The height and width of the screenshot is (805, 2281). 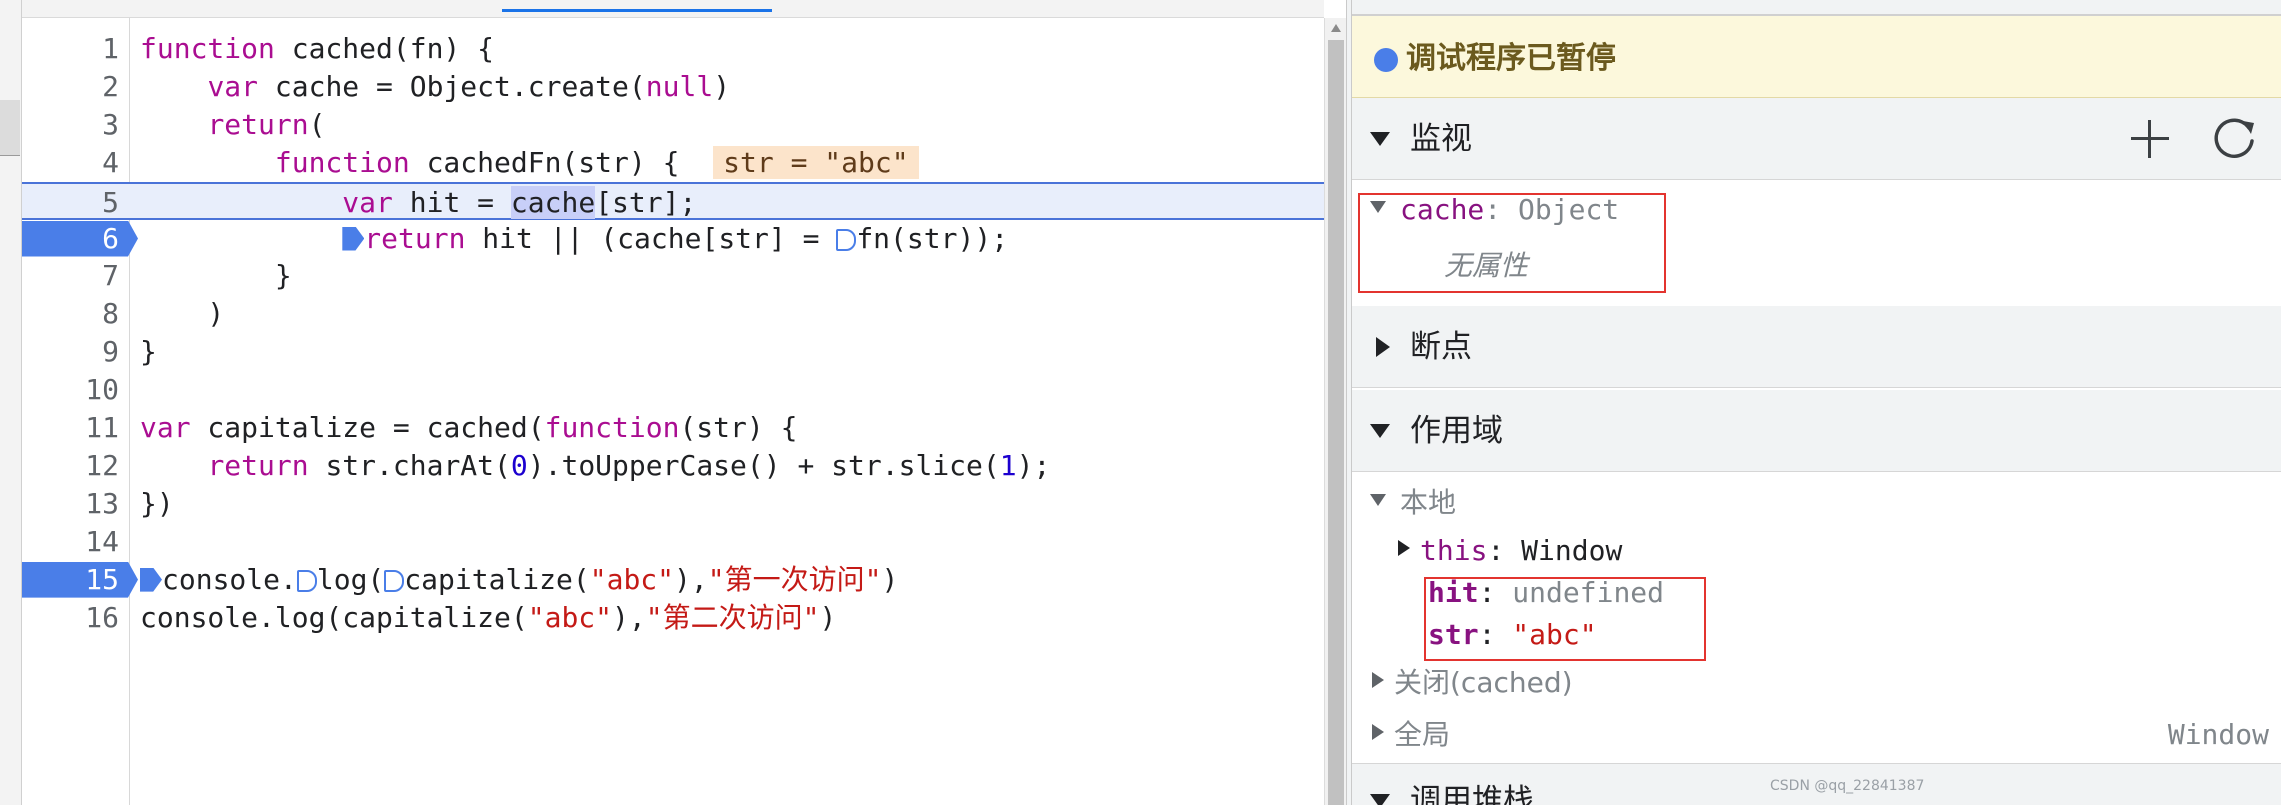 What do you see at coordinates (1441, 139) in the screenshot?
I see `watch-title: 监视` at bounding box center [1441, 139].